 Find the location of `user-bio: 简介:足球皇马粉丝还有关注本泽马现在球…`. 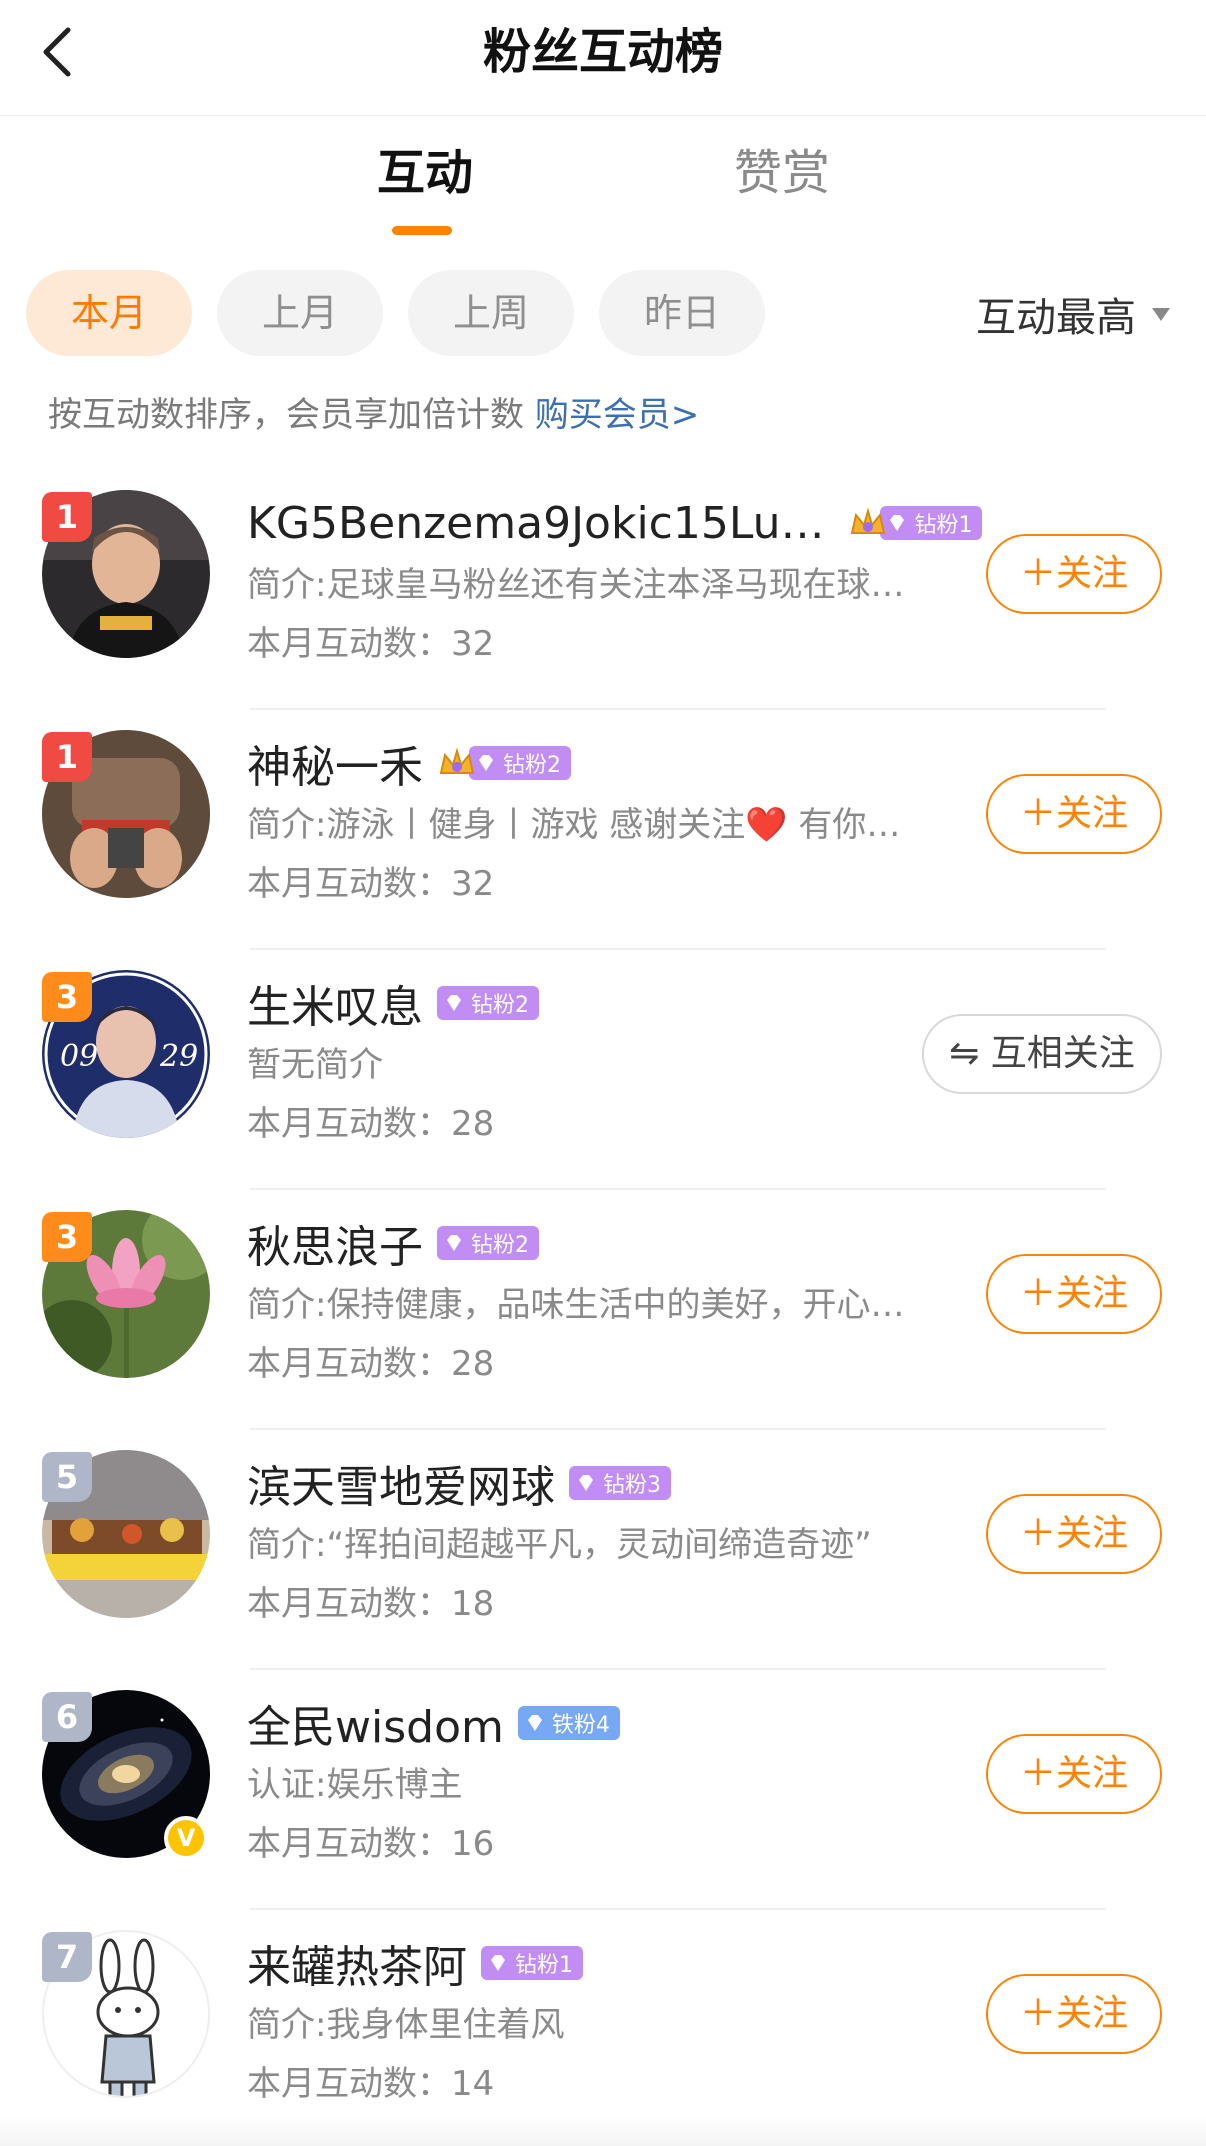

user-bio: 简介:足球皇马粉丝还有关注本泽马现在球… is located at coordinates (576, 585).